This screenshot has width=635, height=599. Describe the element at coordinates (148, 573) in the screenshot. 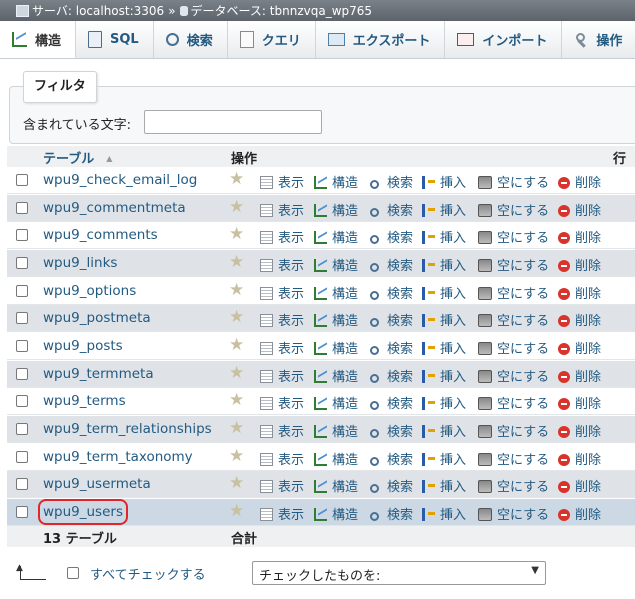

I see `check-all-label: すべてチェックする` at that location.